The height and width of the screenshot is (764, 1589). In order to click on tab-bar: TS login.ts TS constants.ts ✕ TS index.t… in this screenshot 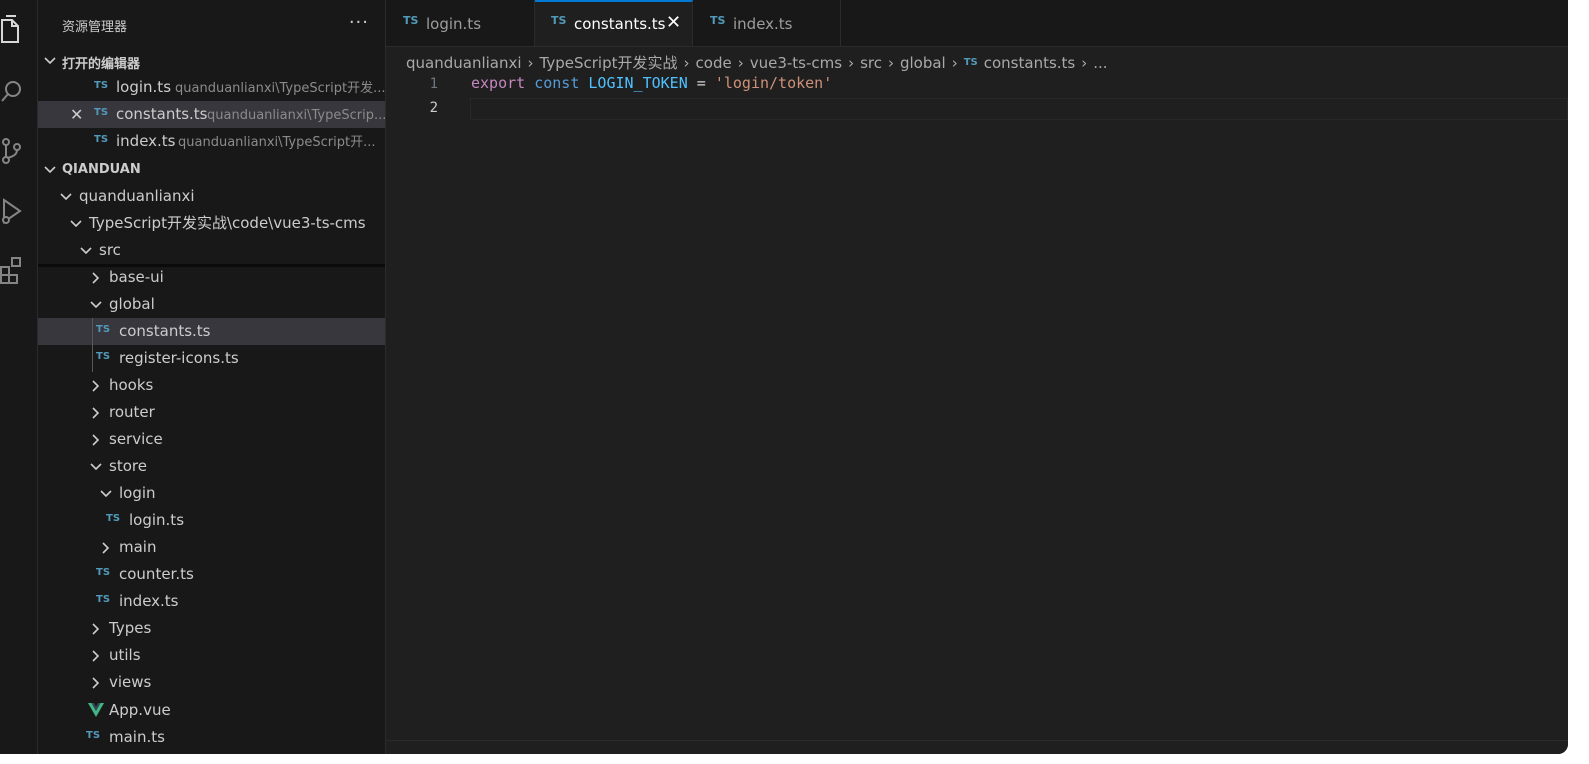, I will do `click(977, 23)`.